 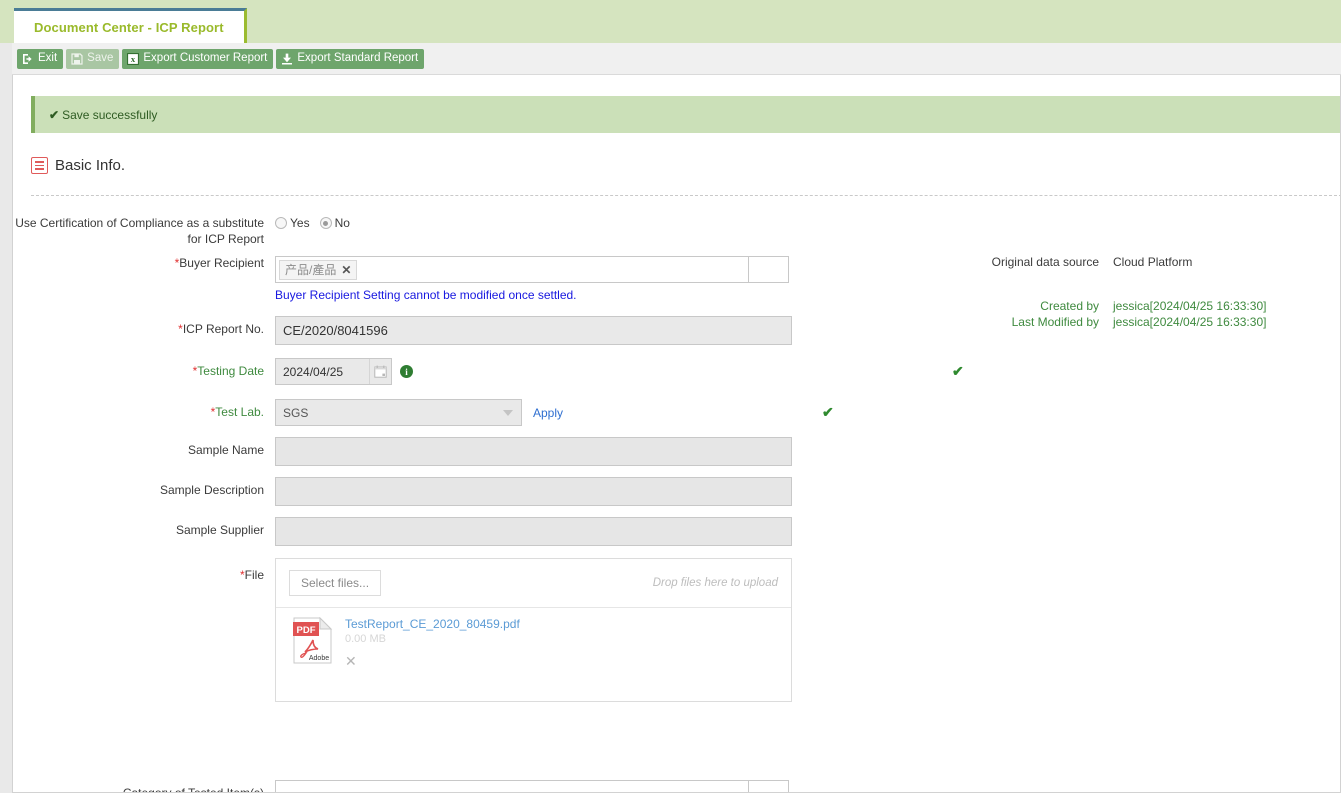 I want to click on meta-spacer, so click(x=1138, y=285).